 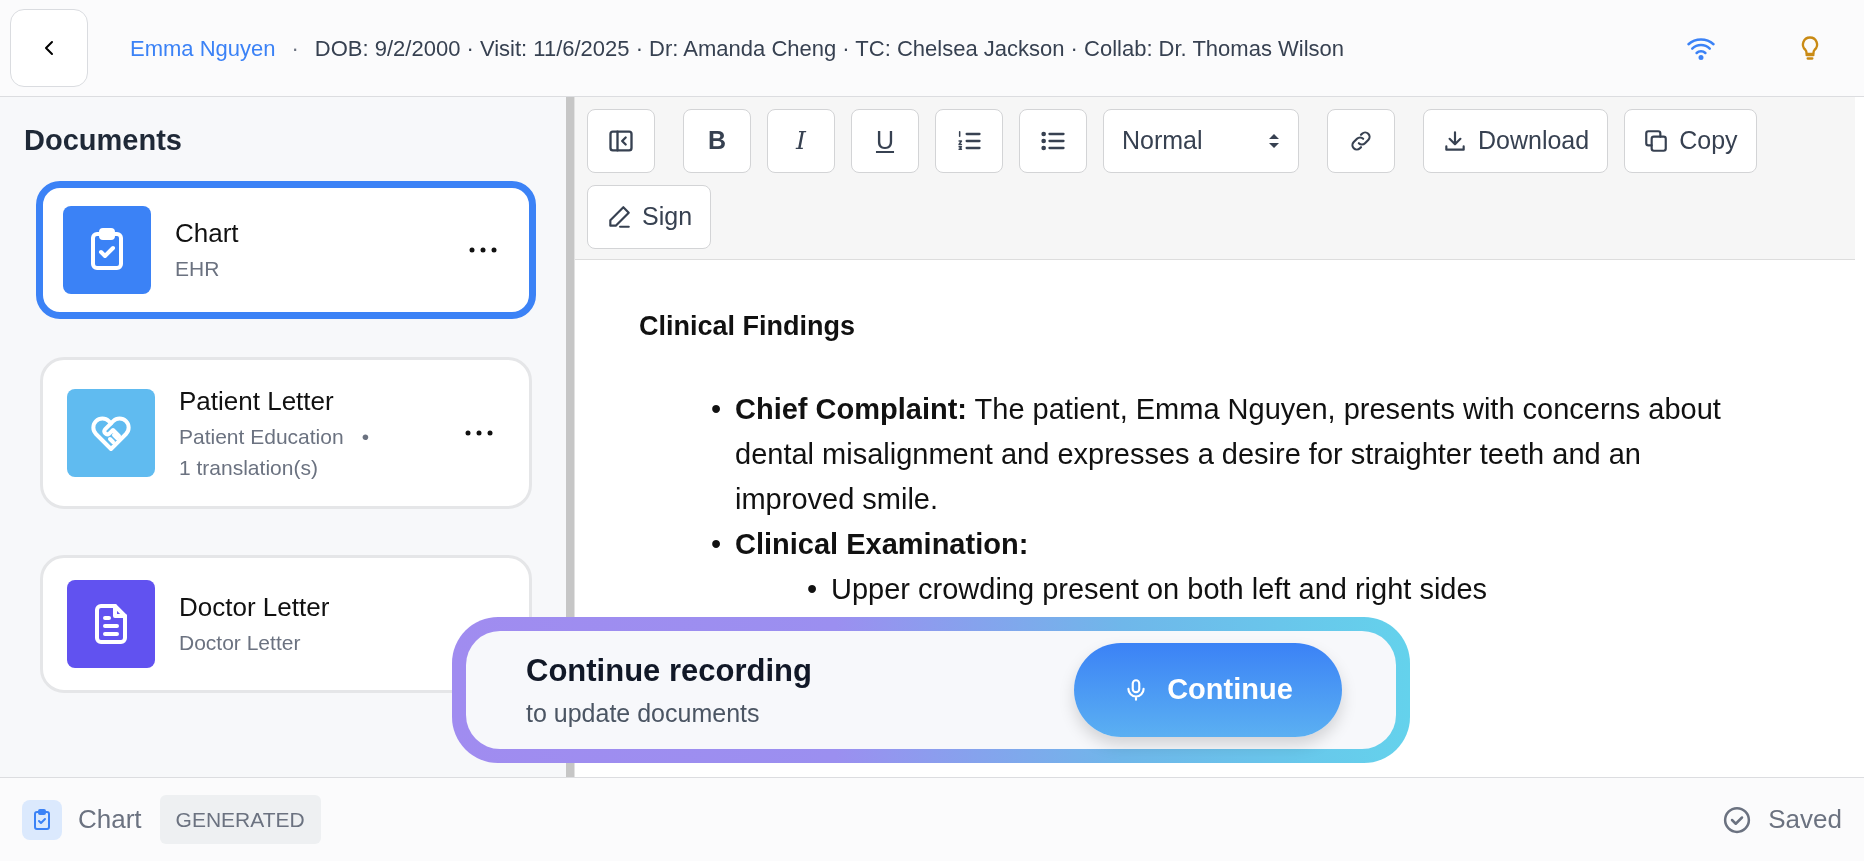 What do you see at coordinates (197, 269) in the screenshot?
I see `document-subtitle: EHR` at bounding box center [197, 269].